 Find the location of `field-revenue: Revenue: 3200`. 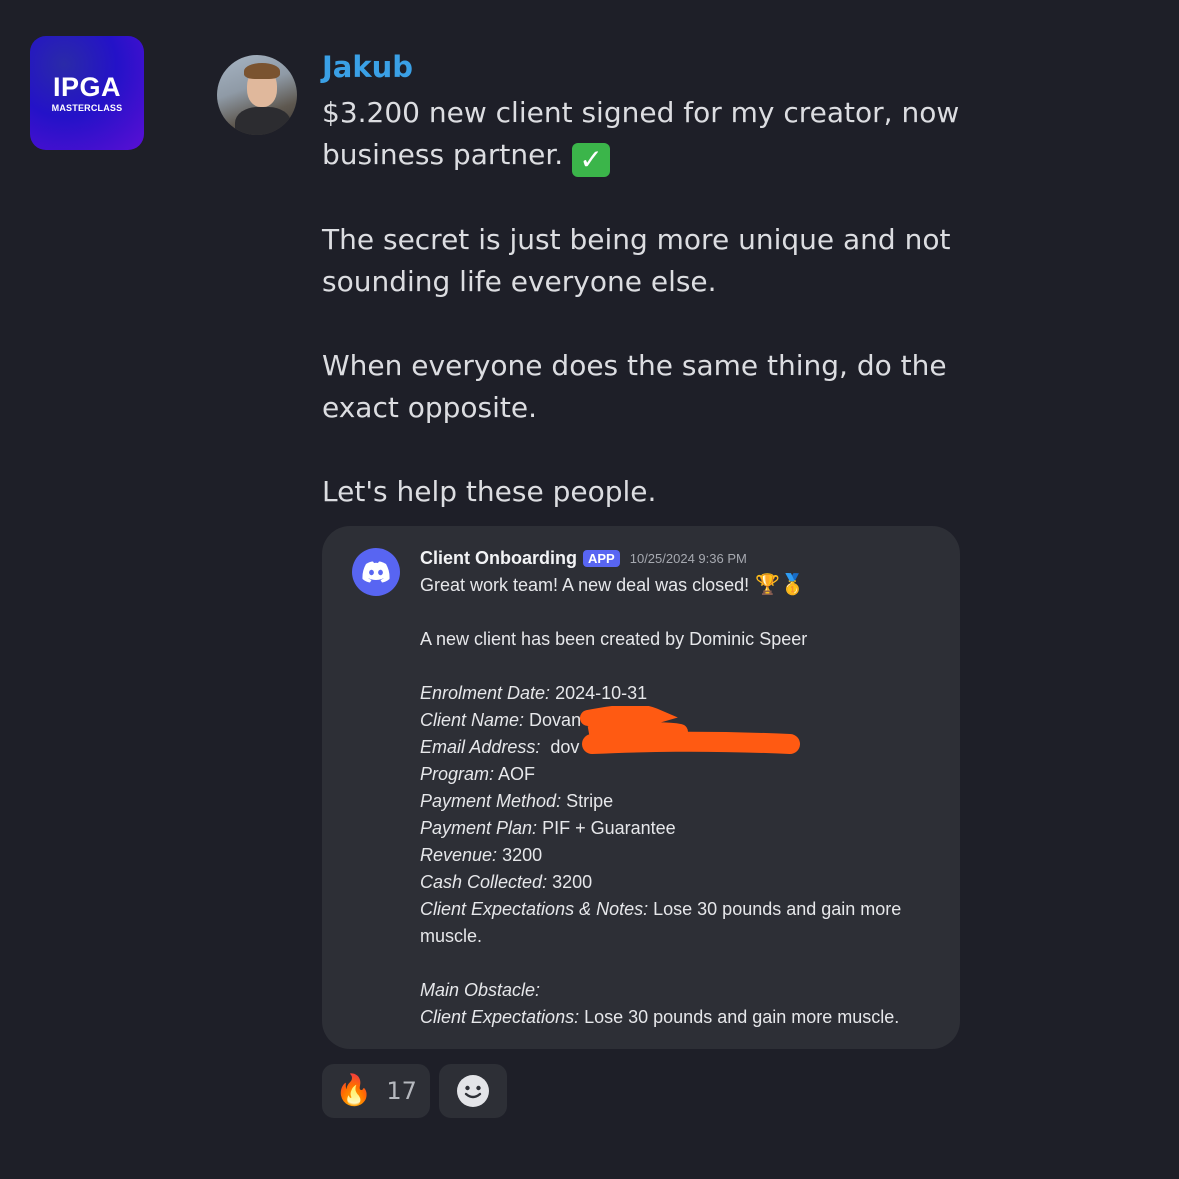

field-revenue: Revenue: 3200 is located at coordinates (481, 855).